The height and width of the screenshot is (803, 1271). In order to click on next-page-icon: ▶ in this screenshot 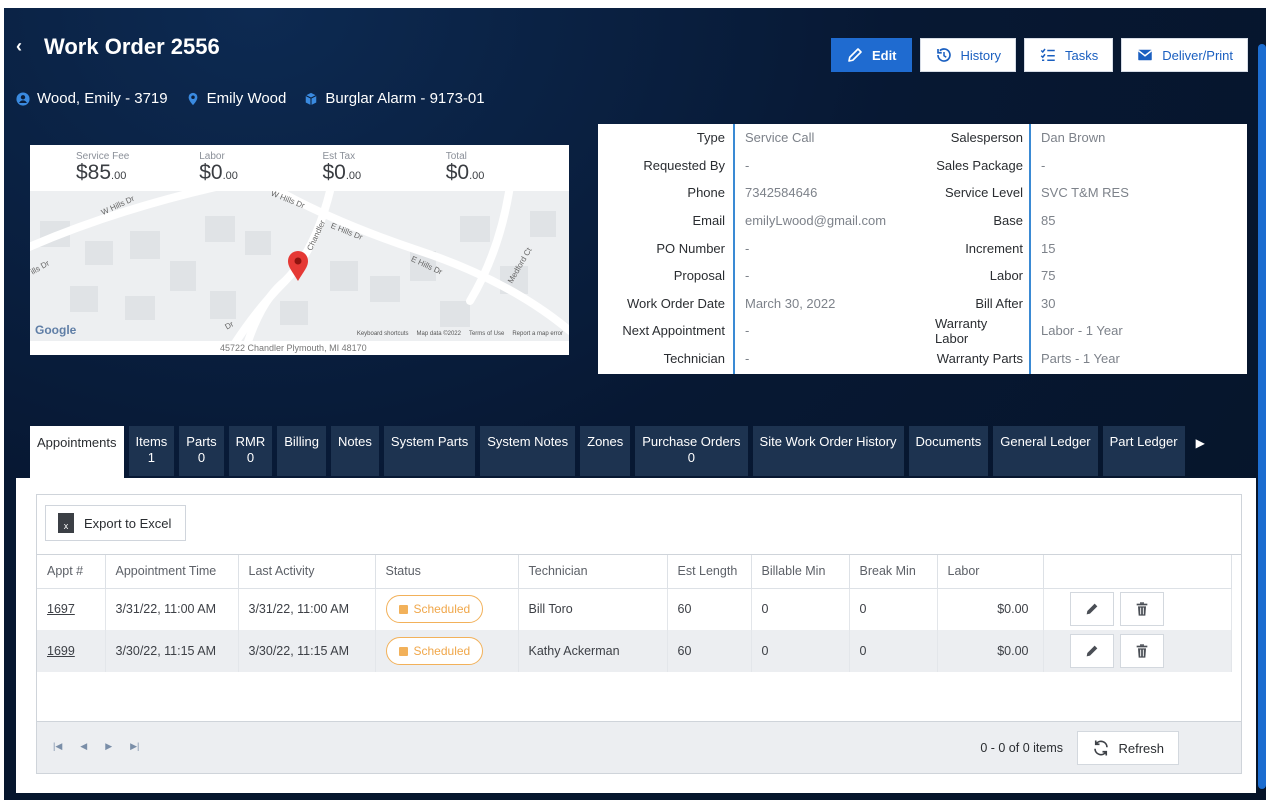, I will do `click(108, 746)`.